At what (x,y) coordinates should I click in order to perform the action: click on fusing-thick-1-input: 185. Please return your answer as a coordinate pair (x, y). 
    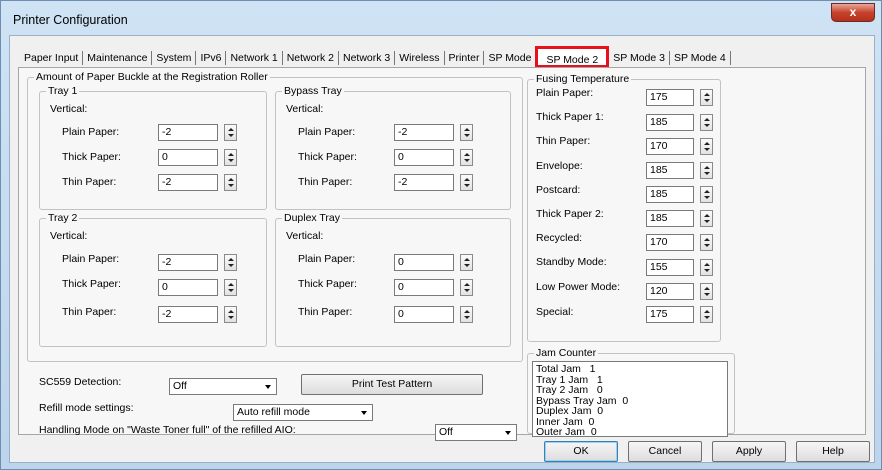
    Looking at the image, I should click on (670, 122).